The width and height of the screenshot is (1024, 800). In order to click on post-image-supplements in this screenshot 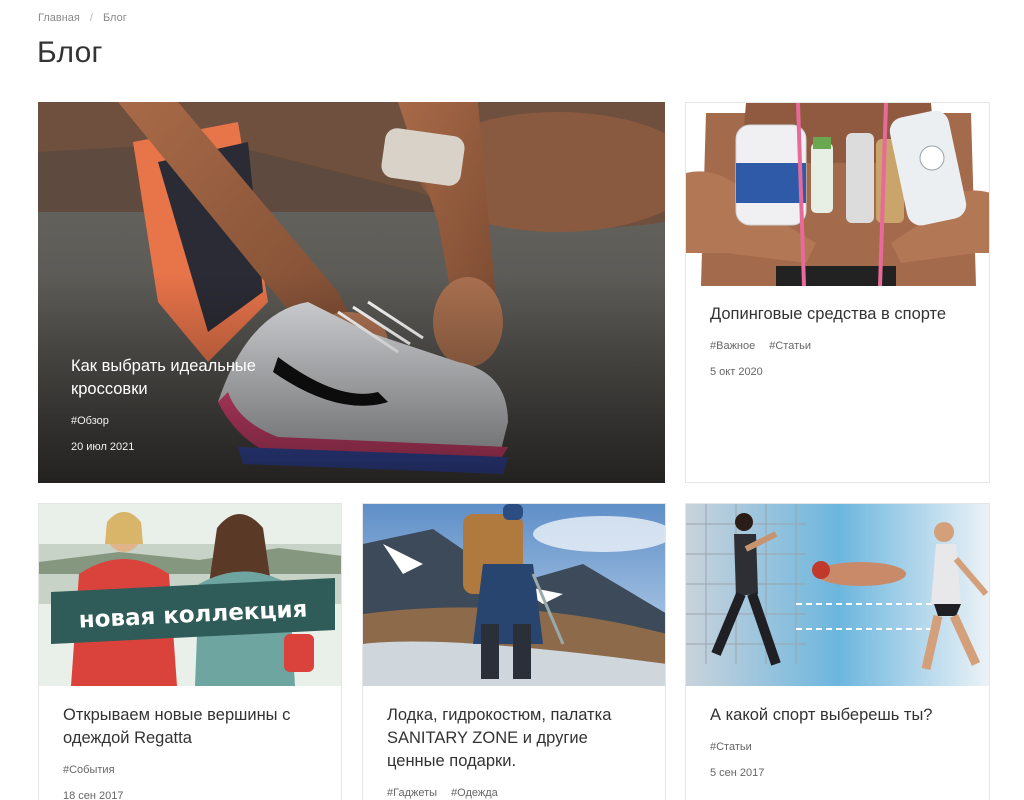, I will do `click(837, 194)`.